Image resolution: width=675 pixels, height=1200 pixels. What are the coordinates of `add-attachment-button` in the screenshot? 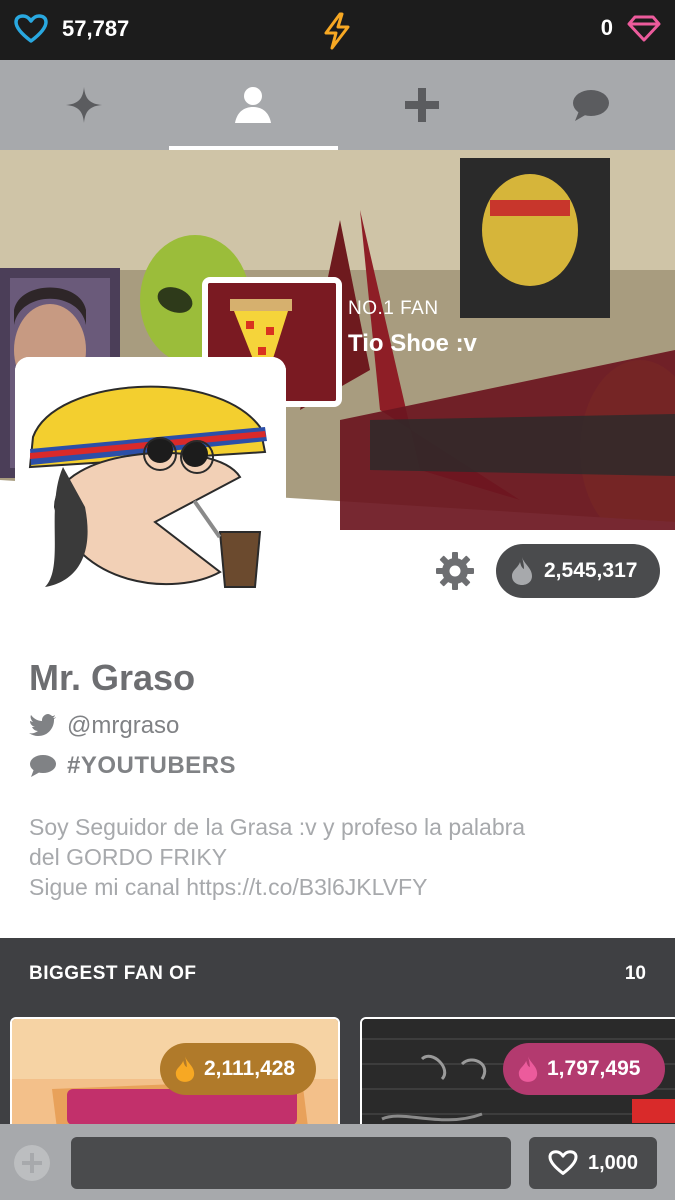 It's located at (32, 1163).